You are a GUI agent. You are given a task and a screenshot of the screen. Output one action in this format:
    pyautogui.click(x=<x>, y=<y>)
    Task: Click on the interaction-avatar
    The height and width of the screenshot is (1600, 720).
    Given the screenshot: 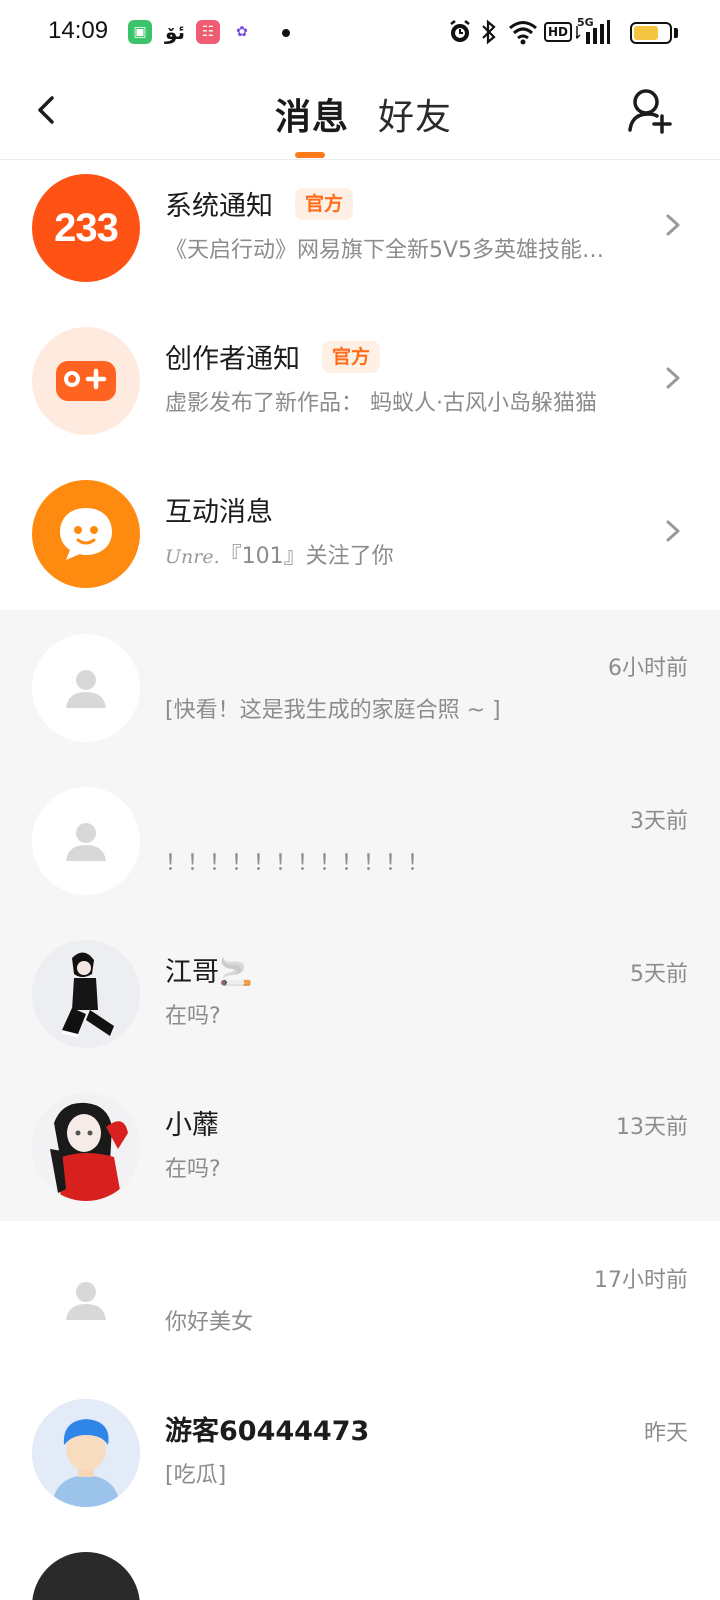 What is the action you would take?
    pyautogui.click(x=86, y=534)
    